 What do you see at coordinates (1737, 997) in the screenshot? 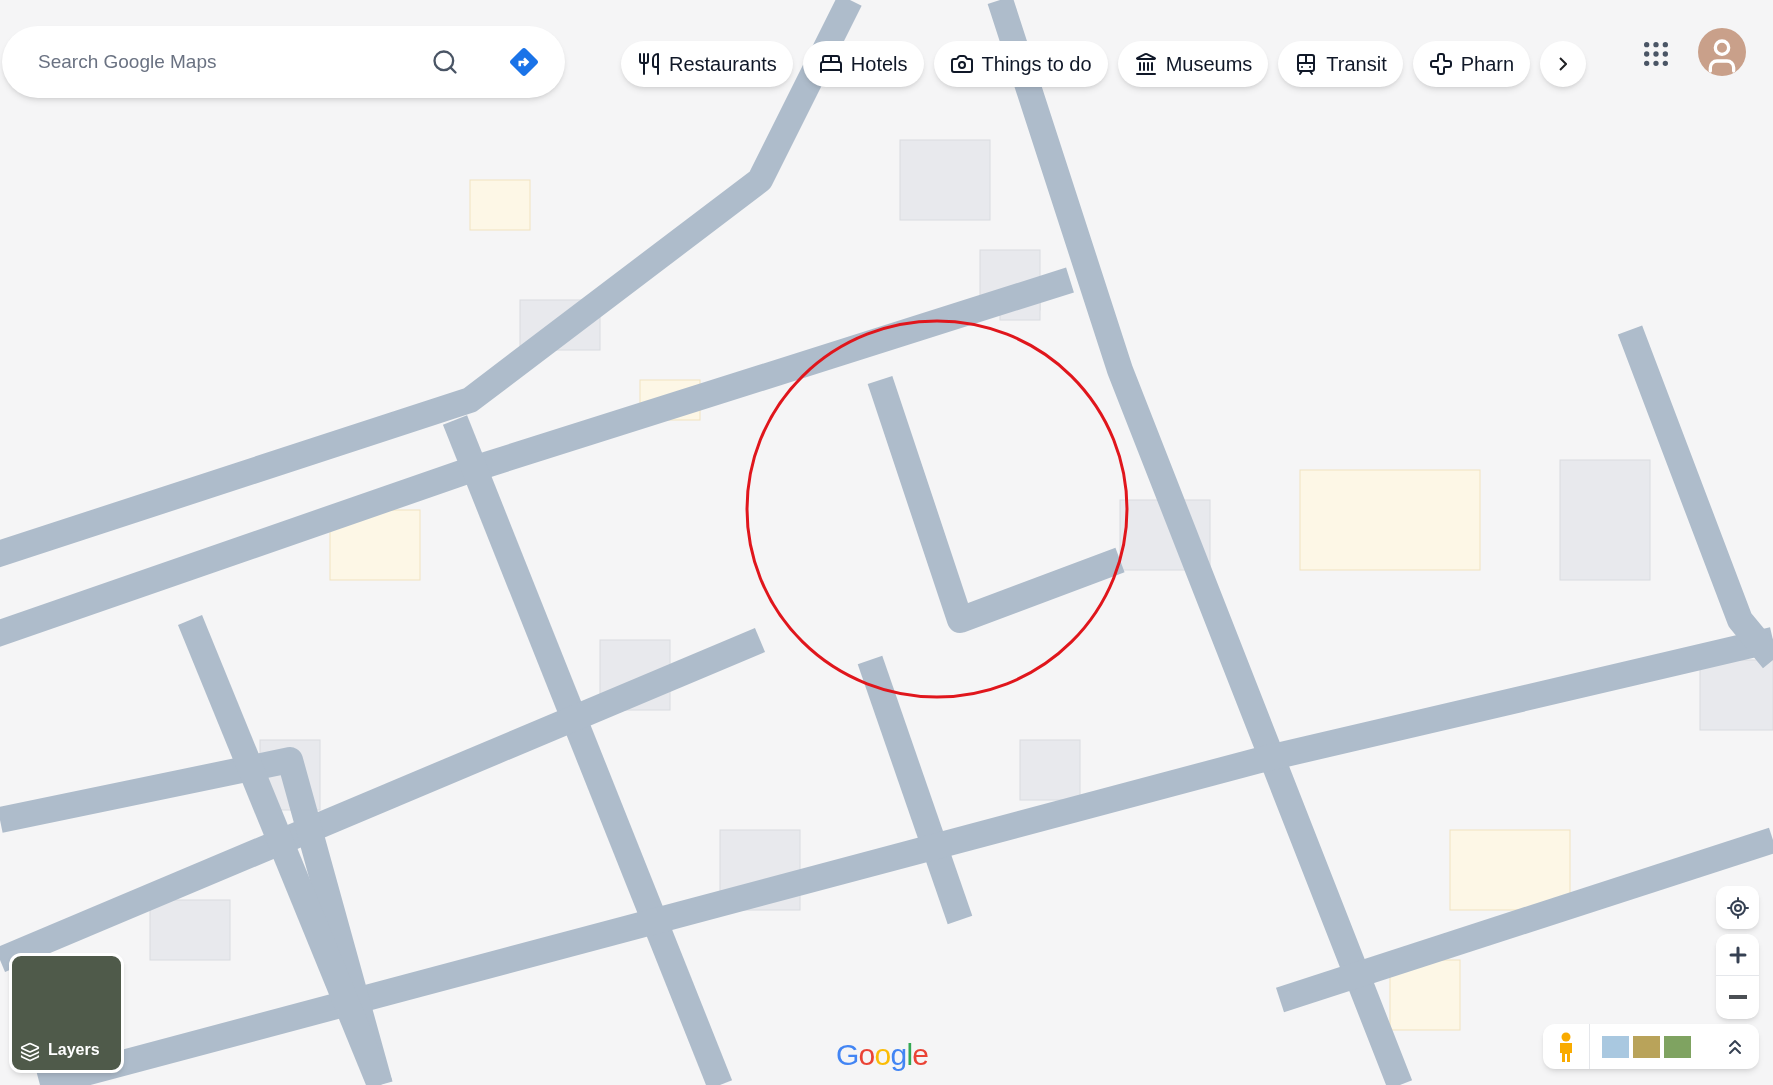
I see `minus-icon` at bounding box center [1737, 997].